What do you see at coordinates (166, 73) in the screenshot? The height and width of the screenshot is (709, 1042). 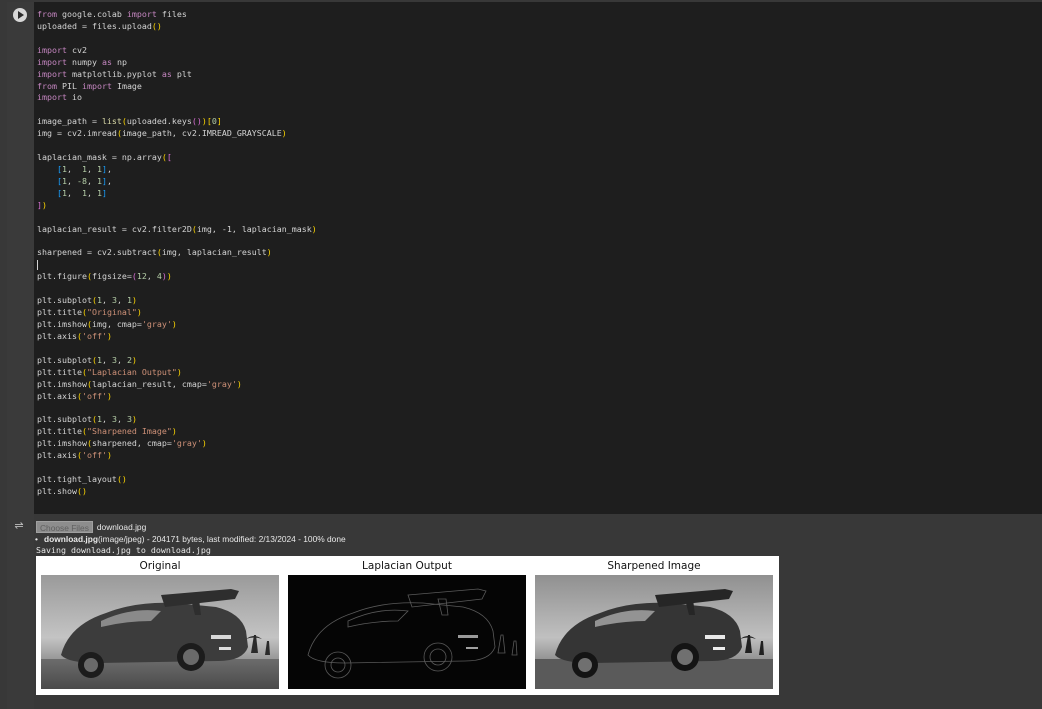 I see `code-token: as` at bounding box center [166, 73].